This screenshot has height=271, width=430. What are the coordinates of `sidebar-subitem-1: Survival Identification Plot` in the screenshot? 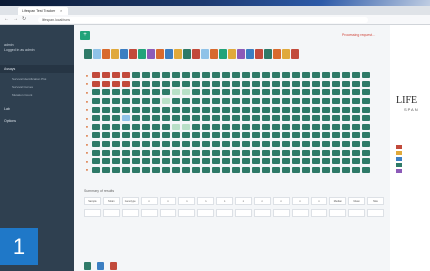 It's located at (29, 79).